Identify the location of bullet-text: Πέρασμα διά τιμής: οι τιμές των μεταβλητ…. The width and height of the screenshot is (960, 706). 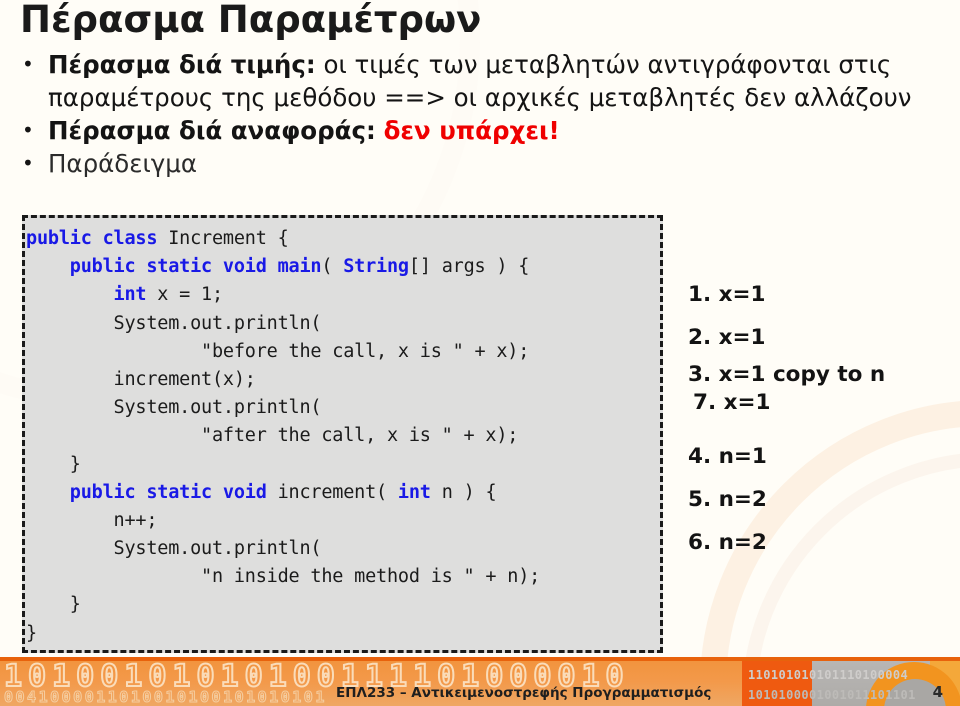
(497, 81).